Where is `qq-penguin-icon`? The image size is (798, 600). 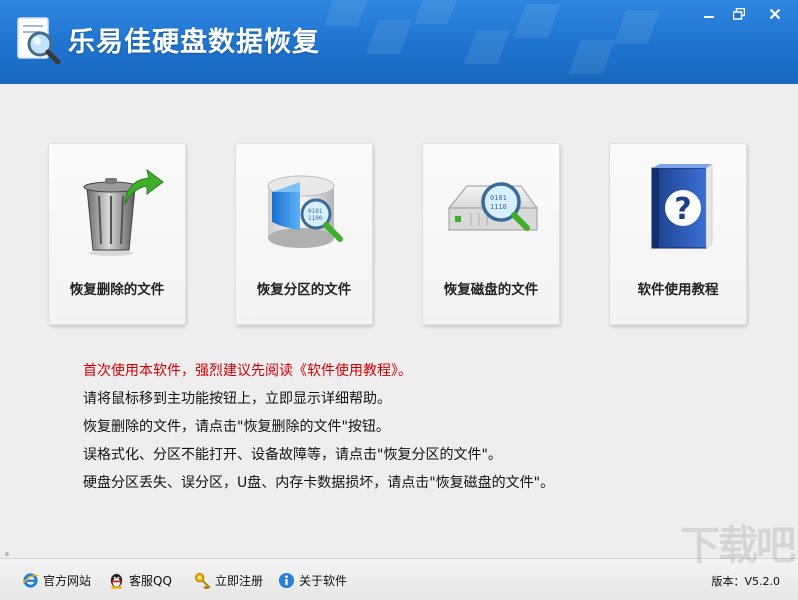
qq-penguin-icon is located at coordinates (116, 581).